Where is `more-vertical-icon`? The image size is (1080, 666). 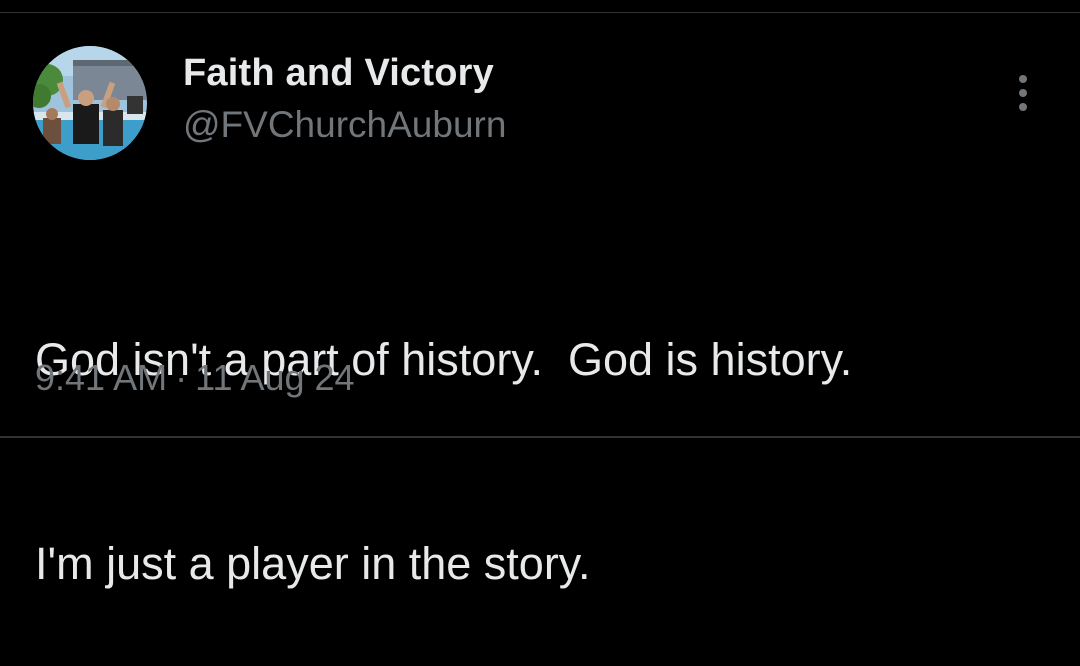
more-vertical-icon is located at coordinates (1023, 93).